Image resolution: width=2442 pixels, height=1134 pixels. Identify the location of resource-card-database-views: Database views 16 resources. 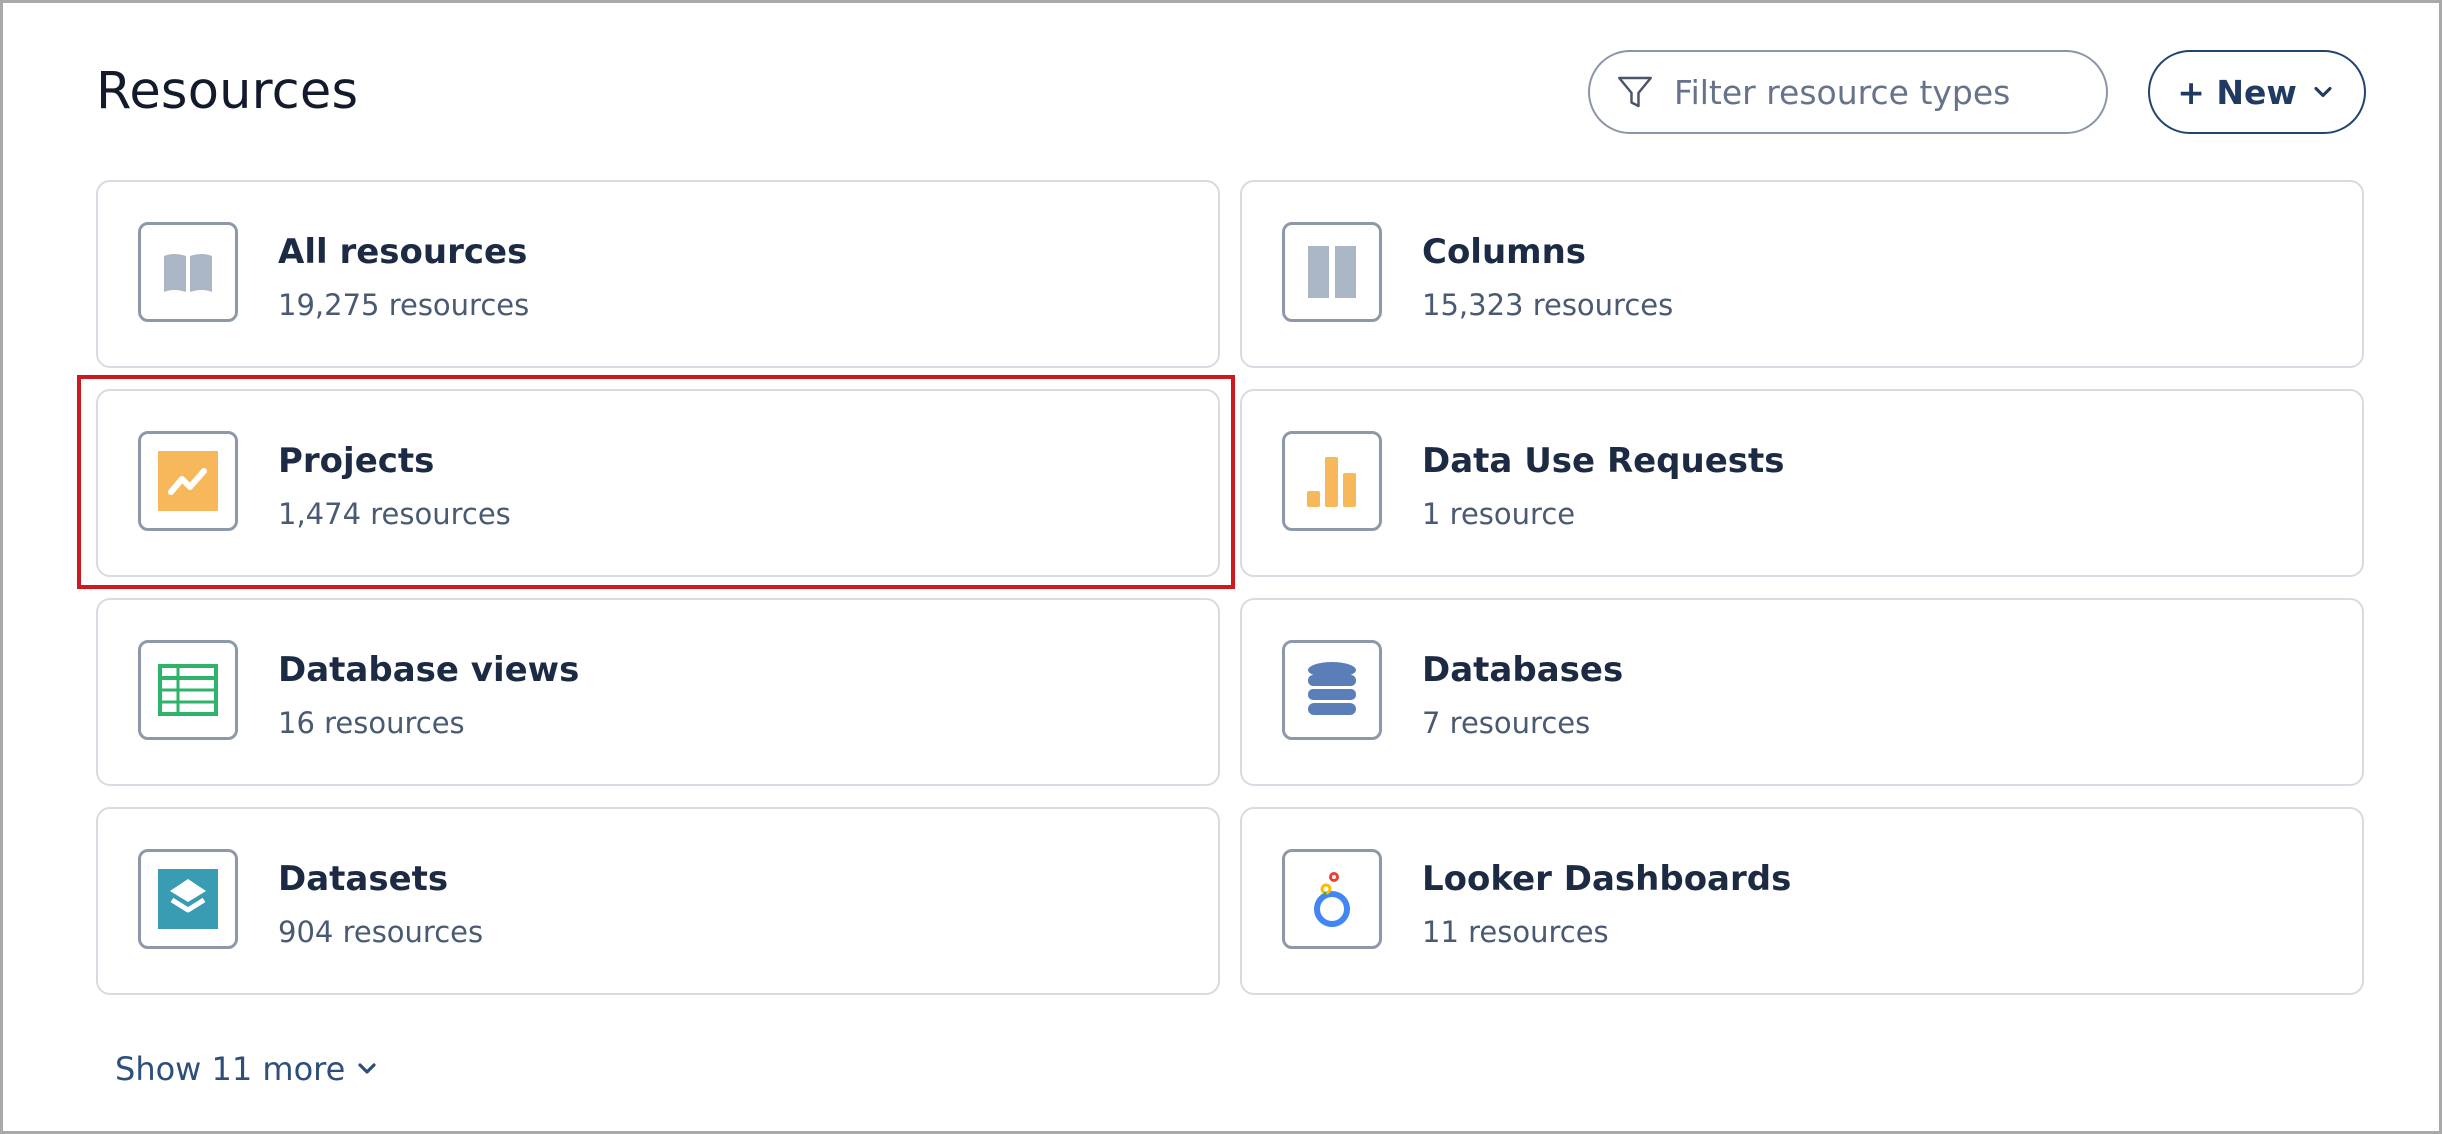
(658, 692).